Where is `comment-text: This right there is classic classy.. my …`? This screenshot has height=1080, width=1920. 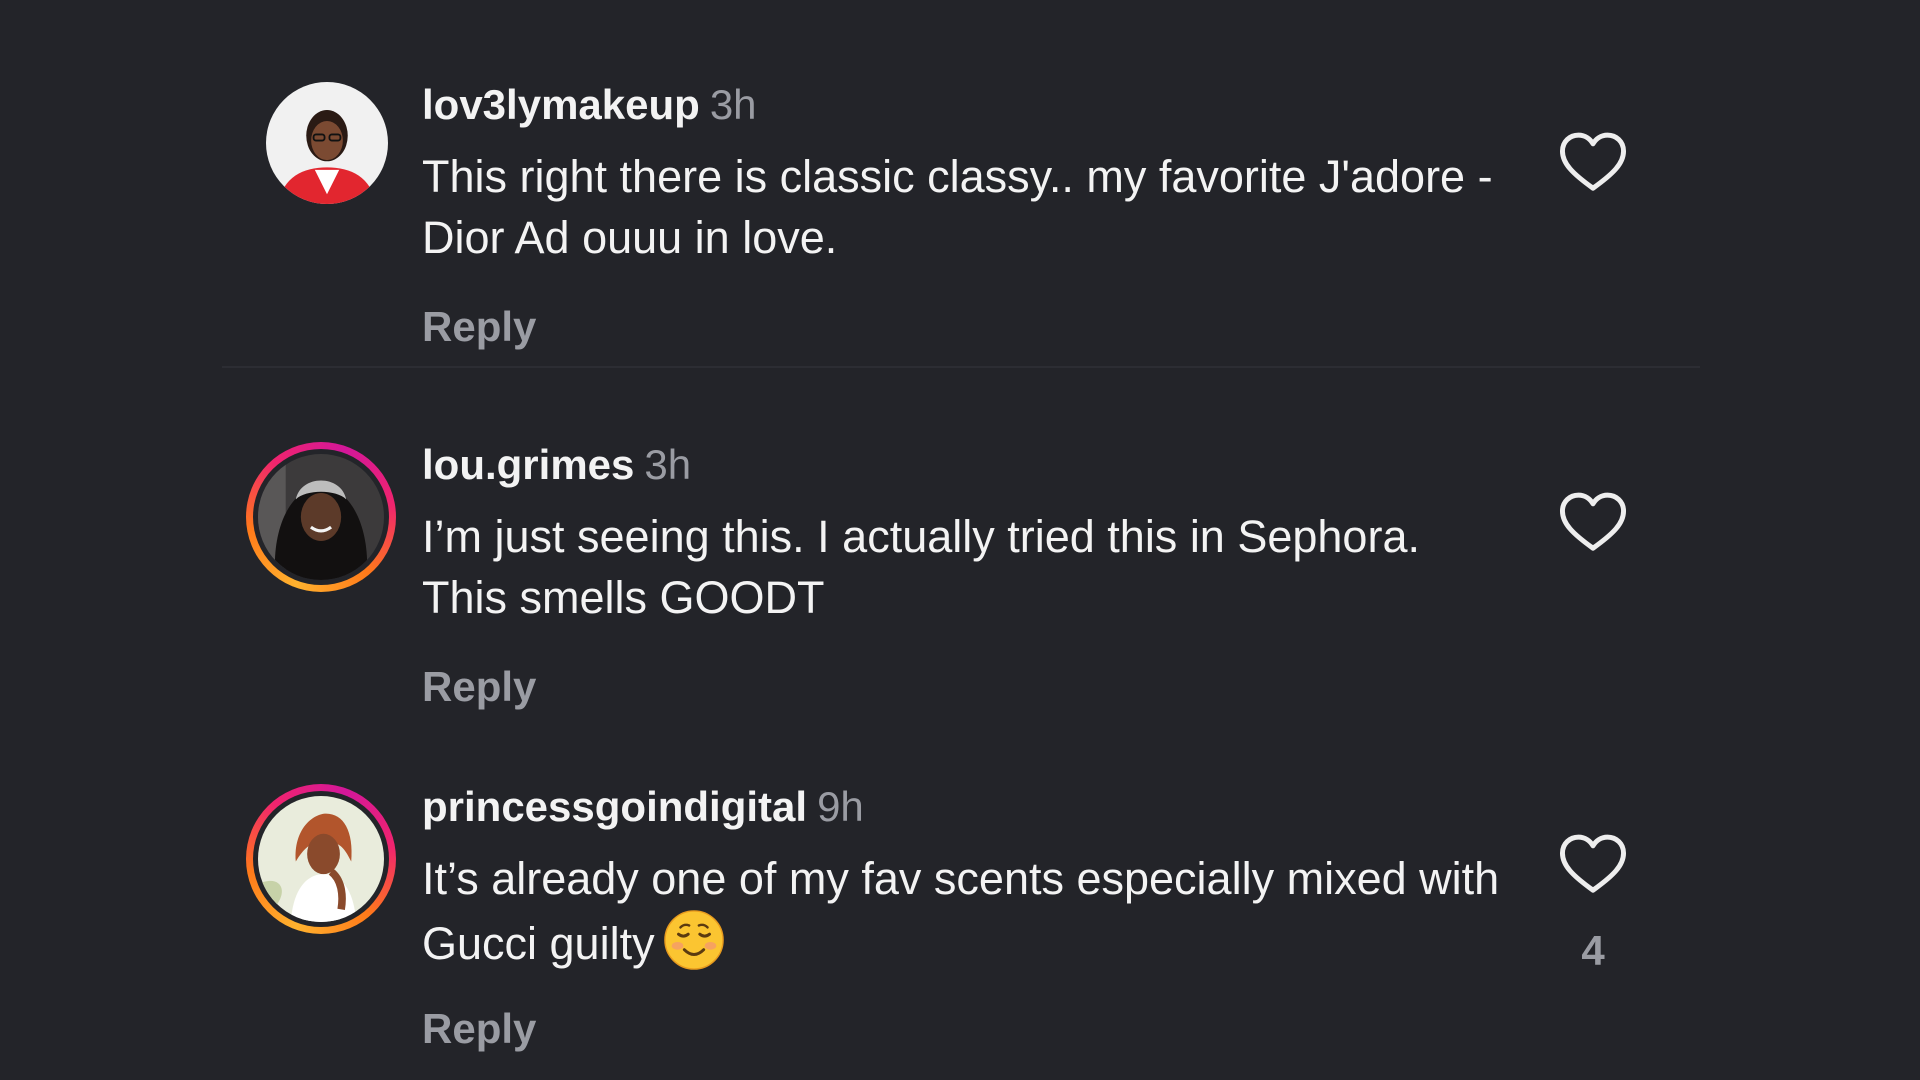 comment-text: This right there is classic classy.. my … is located at coordinates (957, 207).